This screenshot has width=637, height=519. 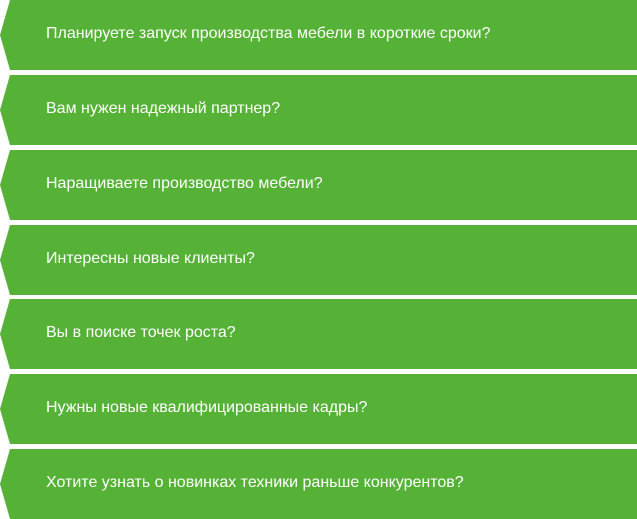 What do you see at coordinates (184, 183) in the screenshot?
I see `list-item-label: Наращиваете производство мебели?` at bounding box center [184, 183].